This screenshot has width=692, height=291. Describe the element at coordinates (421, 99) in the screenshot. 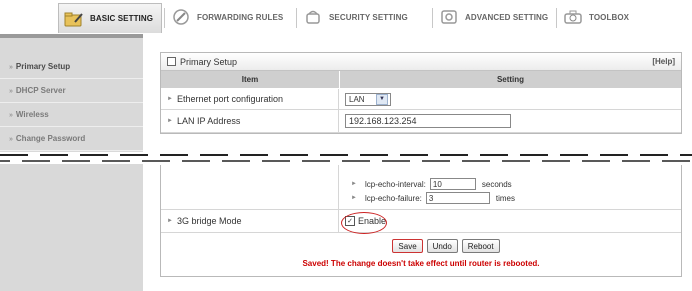

I see `table-row-ethernet: ► Ethernet port configuration LAN ▼` at that location.